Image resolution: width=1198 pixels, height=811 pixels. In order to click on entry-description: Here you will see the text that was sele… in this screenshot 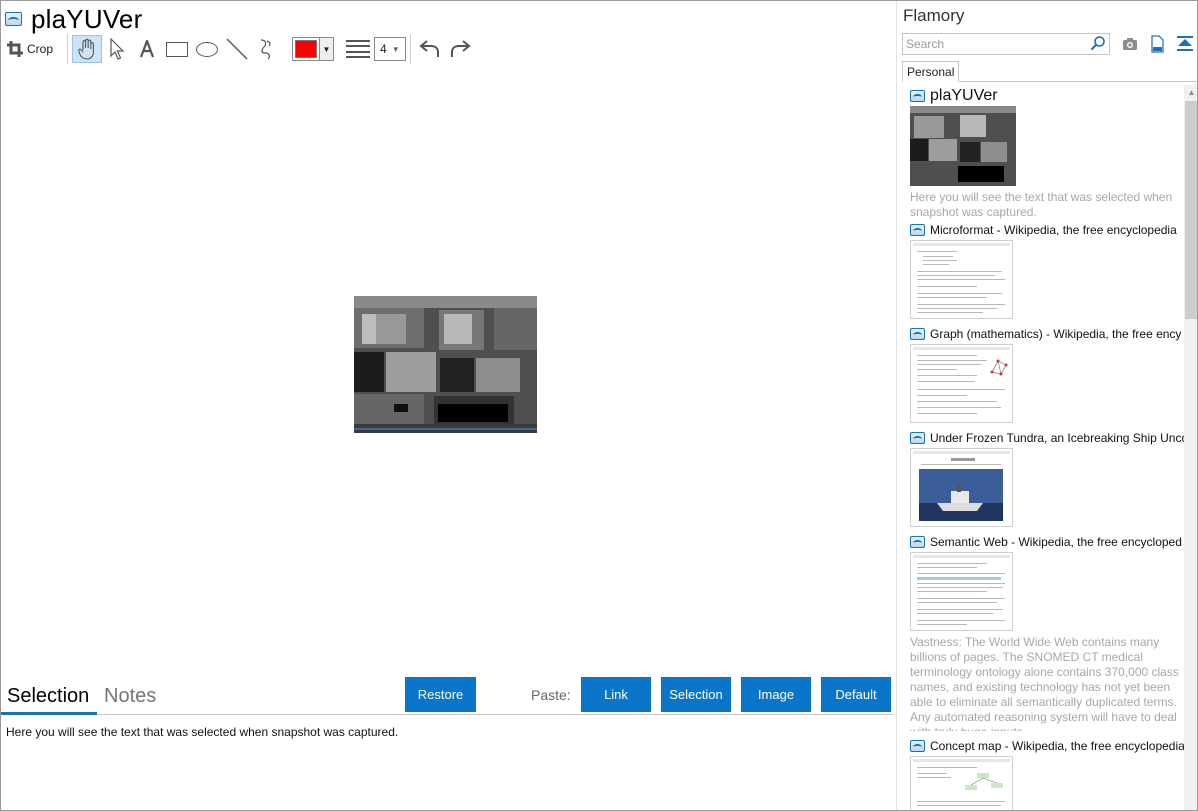, I will do `click(1041, 204)`.